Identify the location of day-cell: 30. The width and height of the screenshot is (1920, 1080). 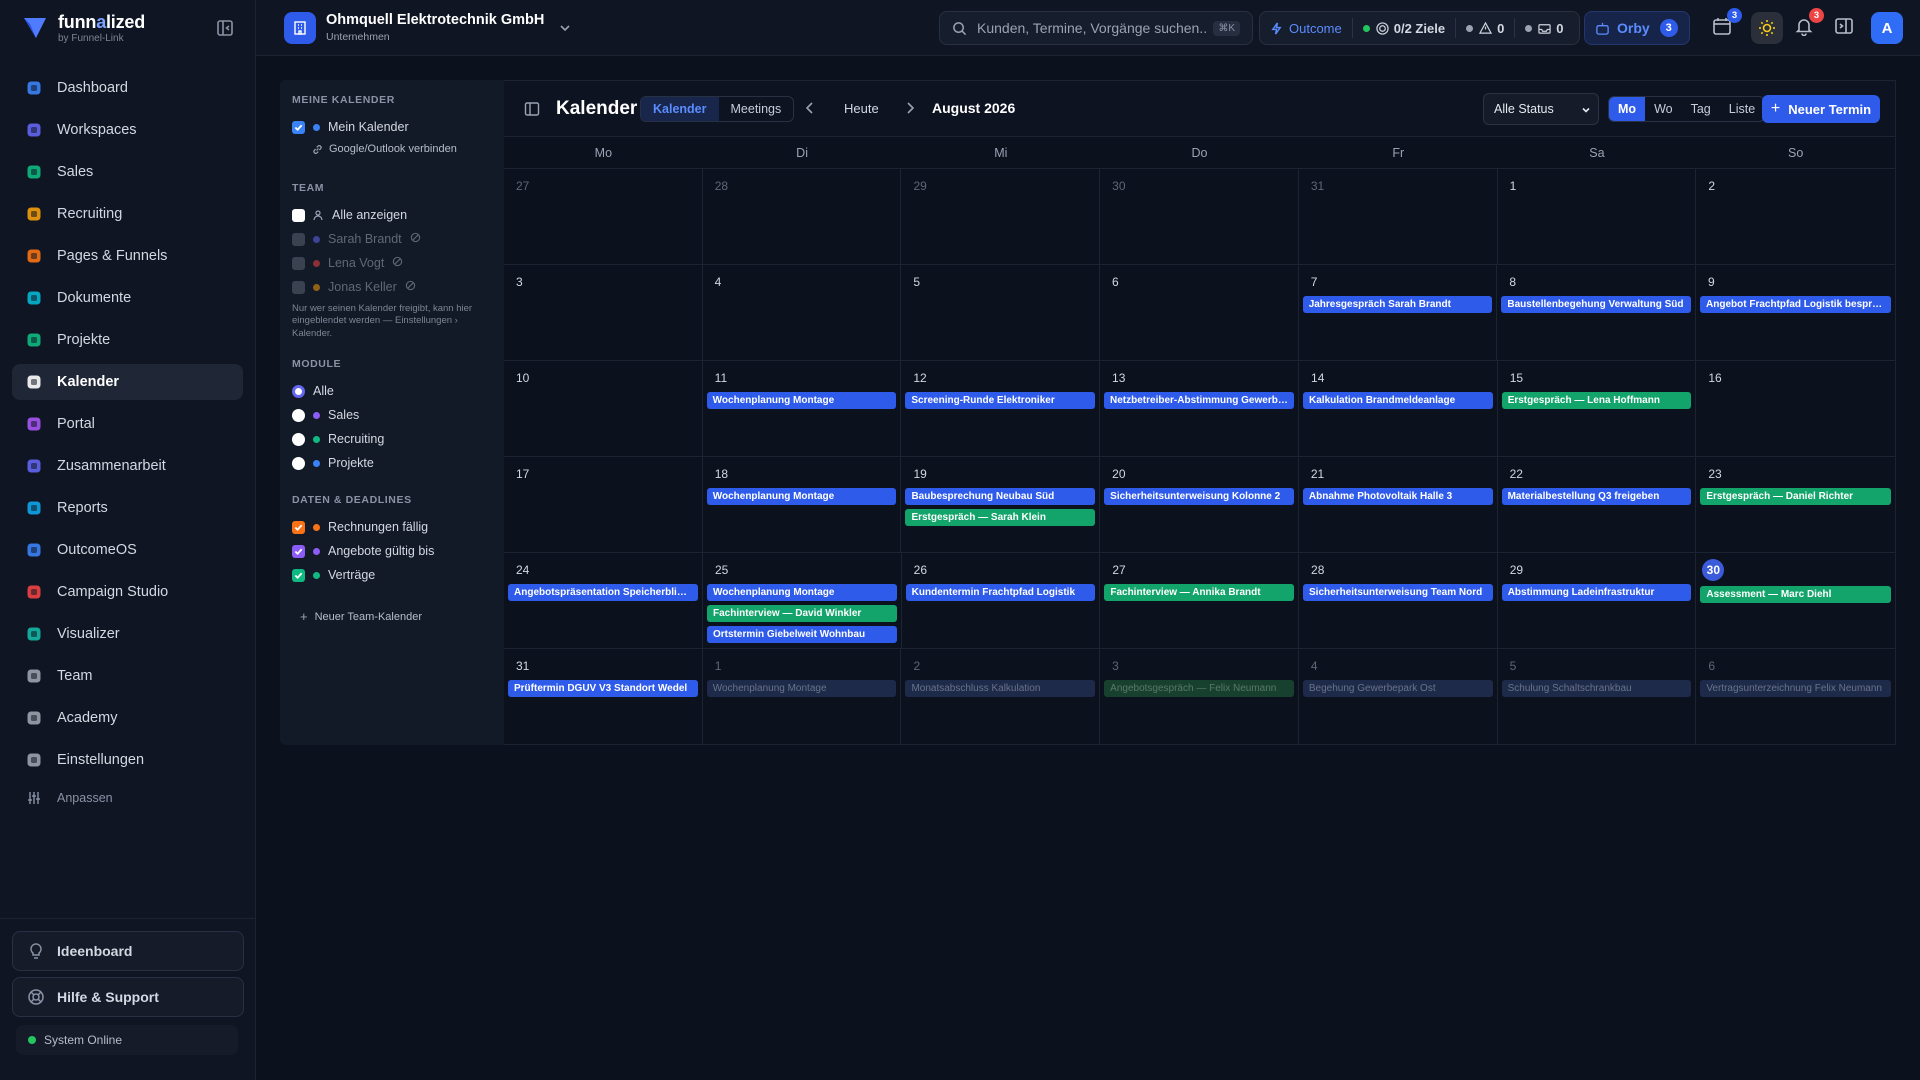
(1199, 216).